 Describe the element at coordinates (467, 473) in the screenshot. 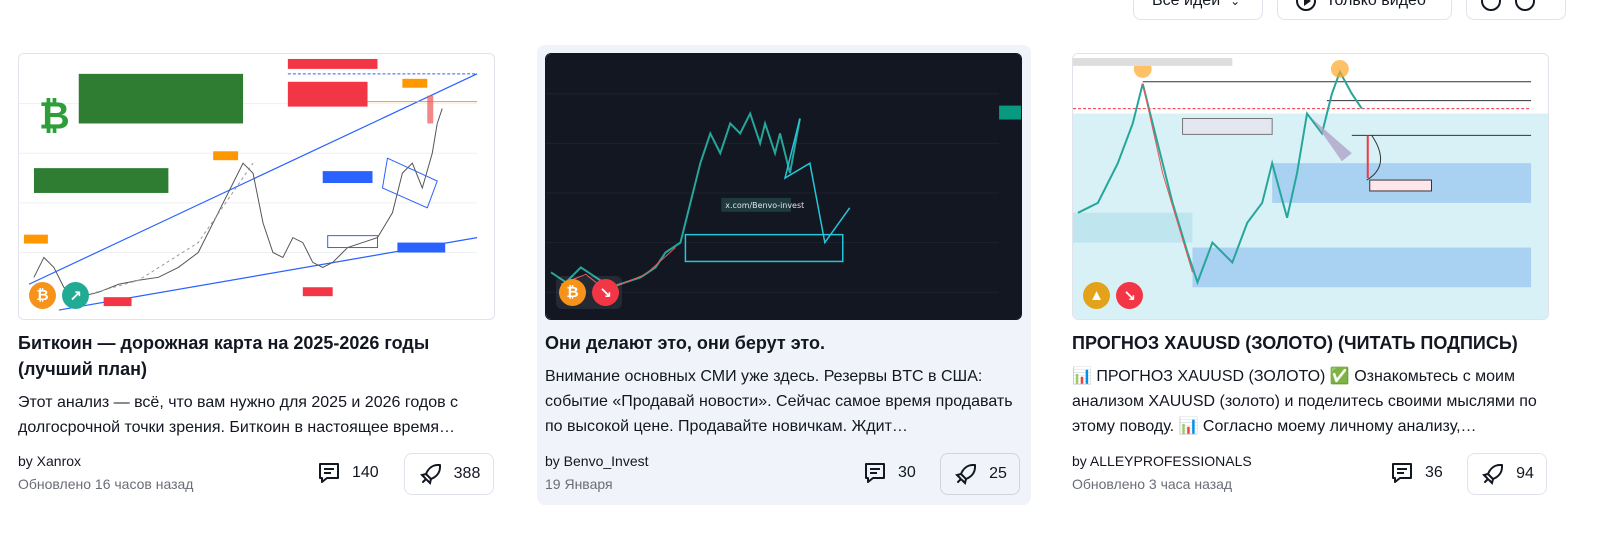

I see `boost-count: 388` at that location.